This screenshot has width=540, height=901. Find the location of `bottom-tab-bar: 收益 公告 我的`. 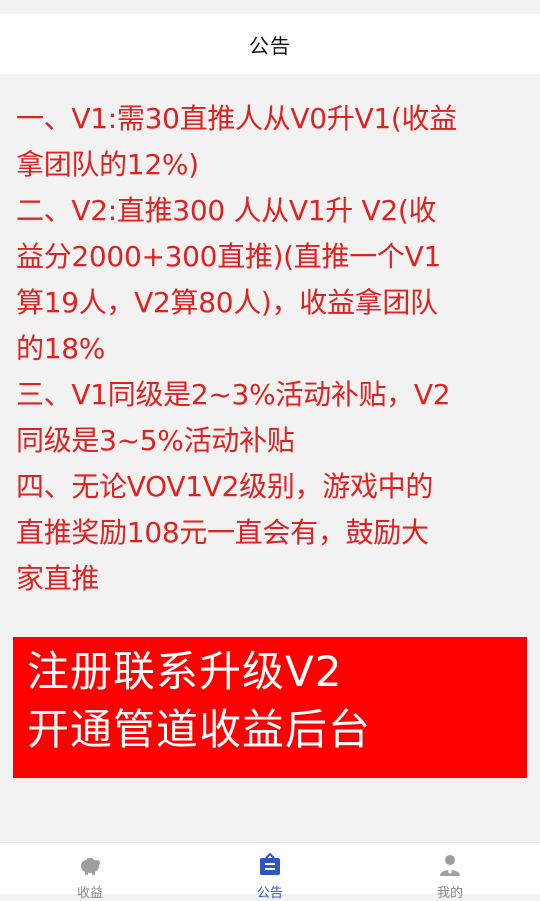

bottom-tab-bar: 收益 公告 我的 is located at coordinates (270, 871).